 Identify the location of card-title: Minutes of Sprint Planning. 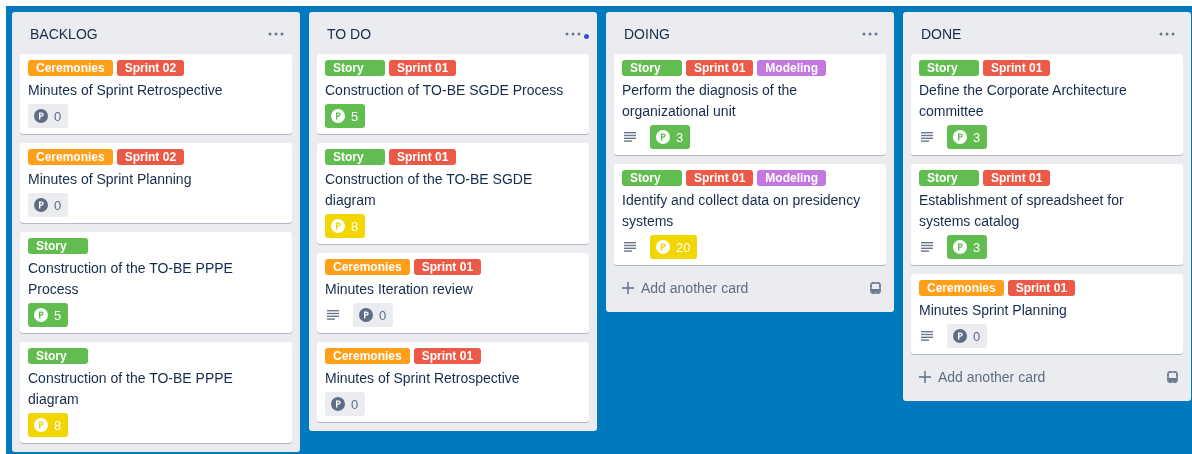
(110, 179).